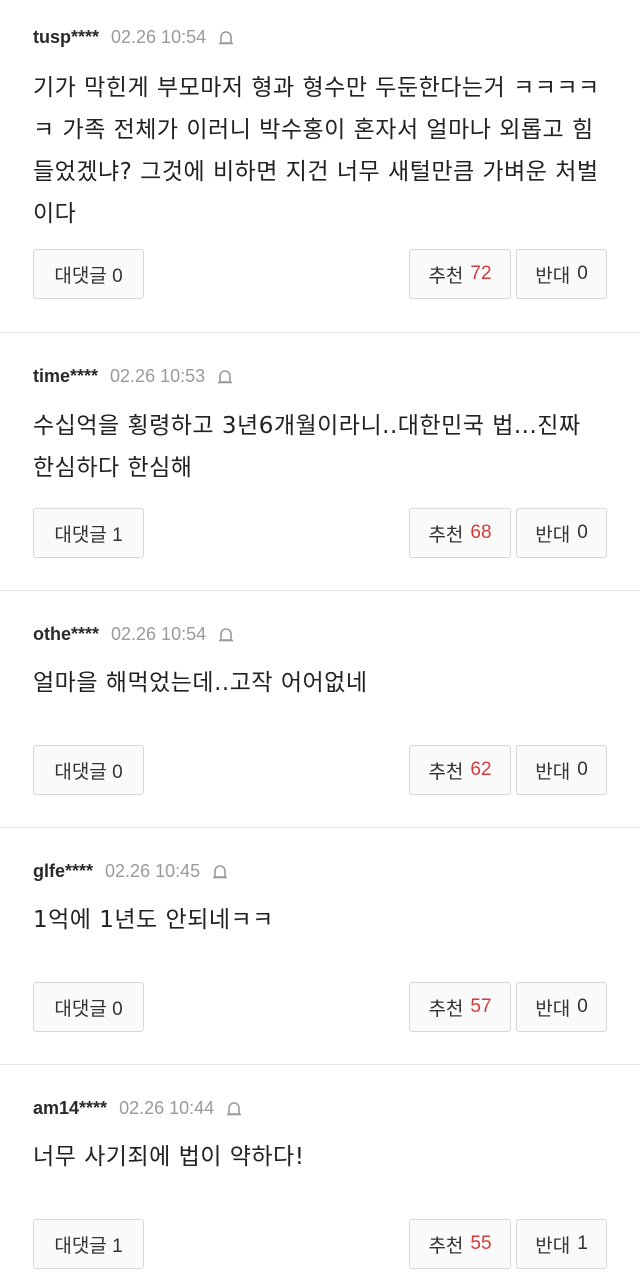 Image resolution: width=640 pixels, height=1280 pixels. What do you see at coordinates (481, 1006) in the screenshot?
I see `recommend-count: 57` at bounding box center [481, 1006].